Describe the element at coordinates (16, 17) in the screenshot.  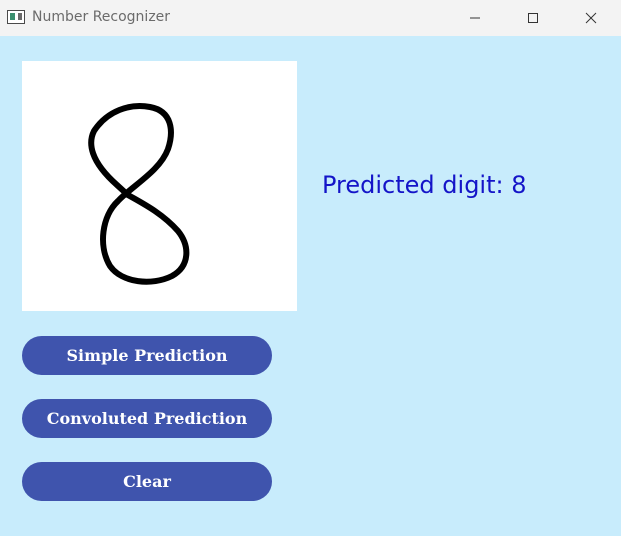
I see `app-icon` at that location.